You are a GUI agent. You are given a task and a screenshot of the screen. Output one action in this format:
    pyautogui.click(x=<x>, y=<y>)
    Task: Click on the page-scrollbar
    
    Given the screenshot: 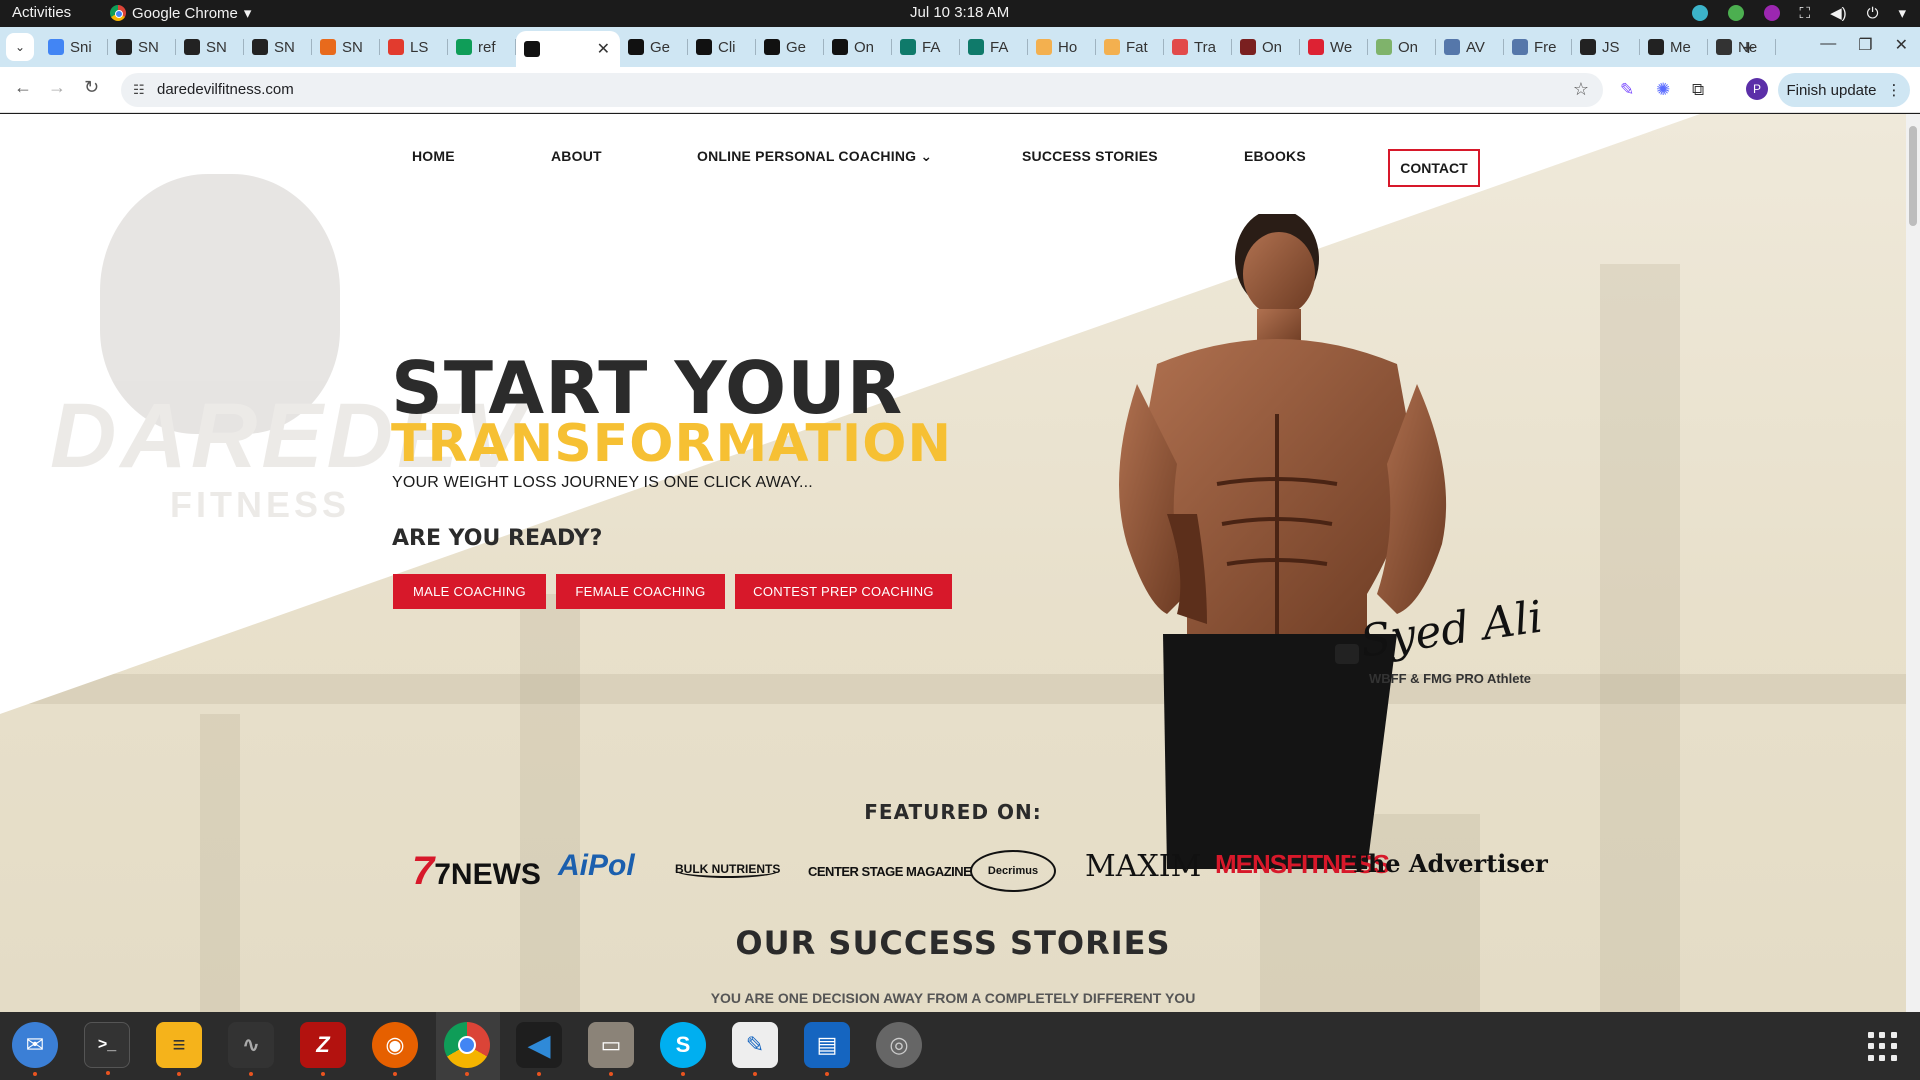 What is the action you would take?
    pyautogui.click(x=1913, y=563)
    